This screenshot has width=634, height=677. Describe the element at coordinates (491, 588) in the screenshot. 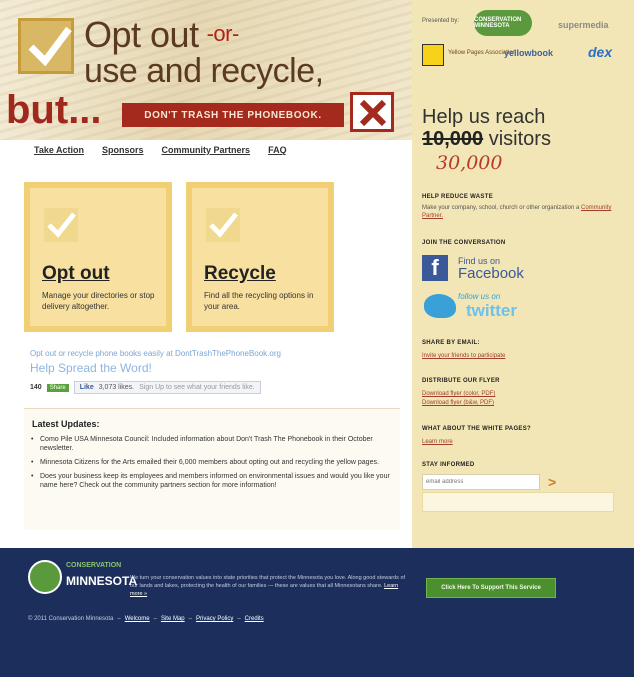

I see `support-service-button: Click Here To Support This Service` at that location.